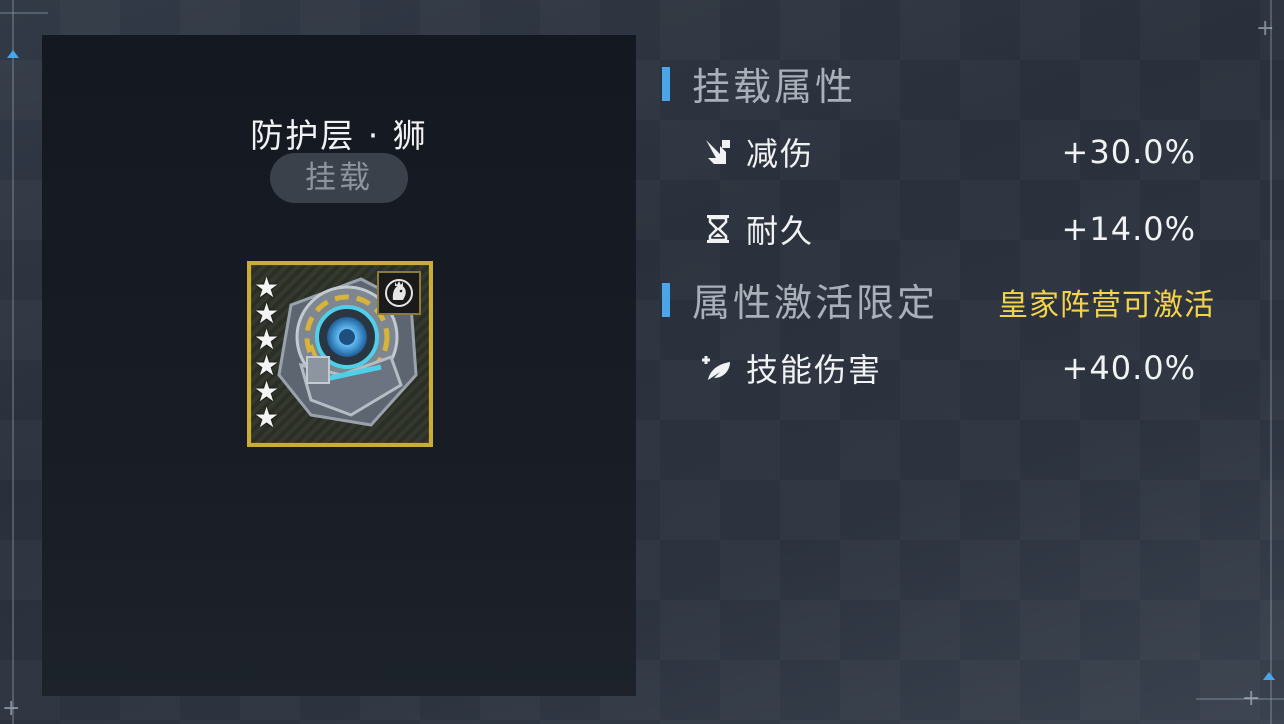 This screenshot has height=724, width=1284. I want to click on stat-value: +14.0%, so click(1128, 229).